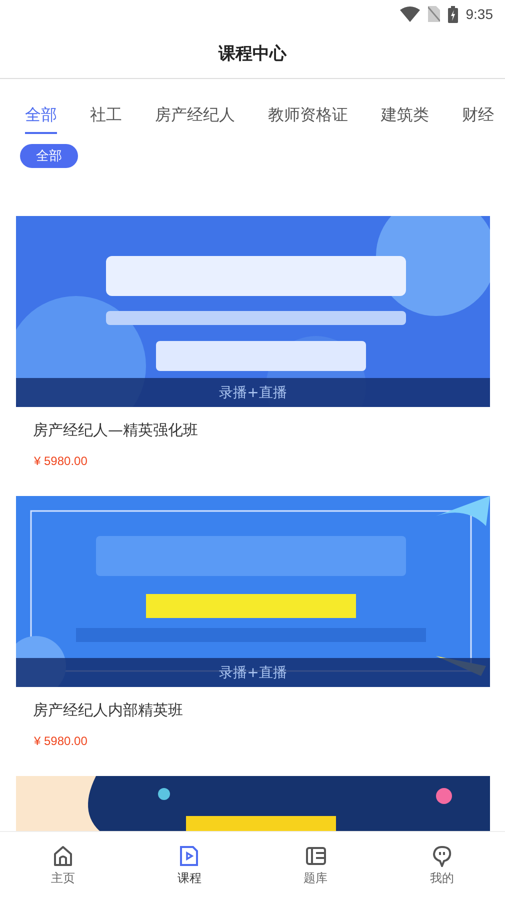 The width and height of the screenshot is (505, 900). I want to click on book-icon, so click(315, 856).